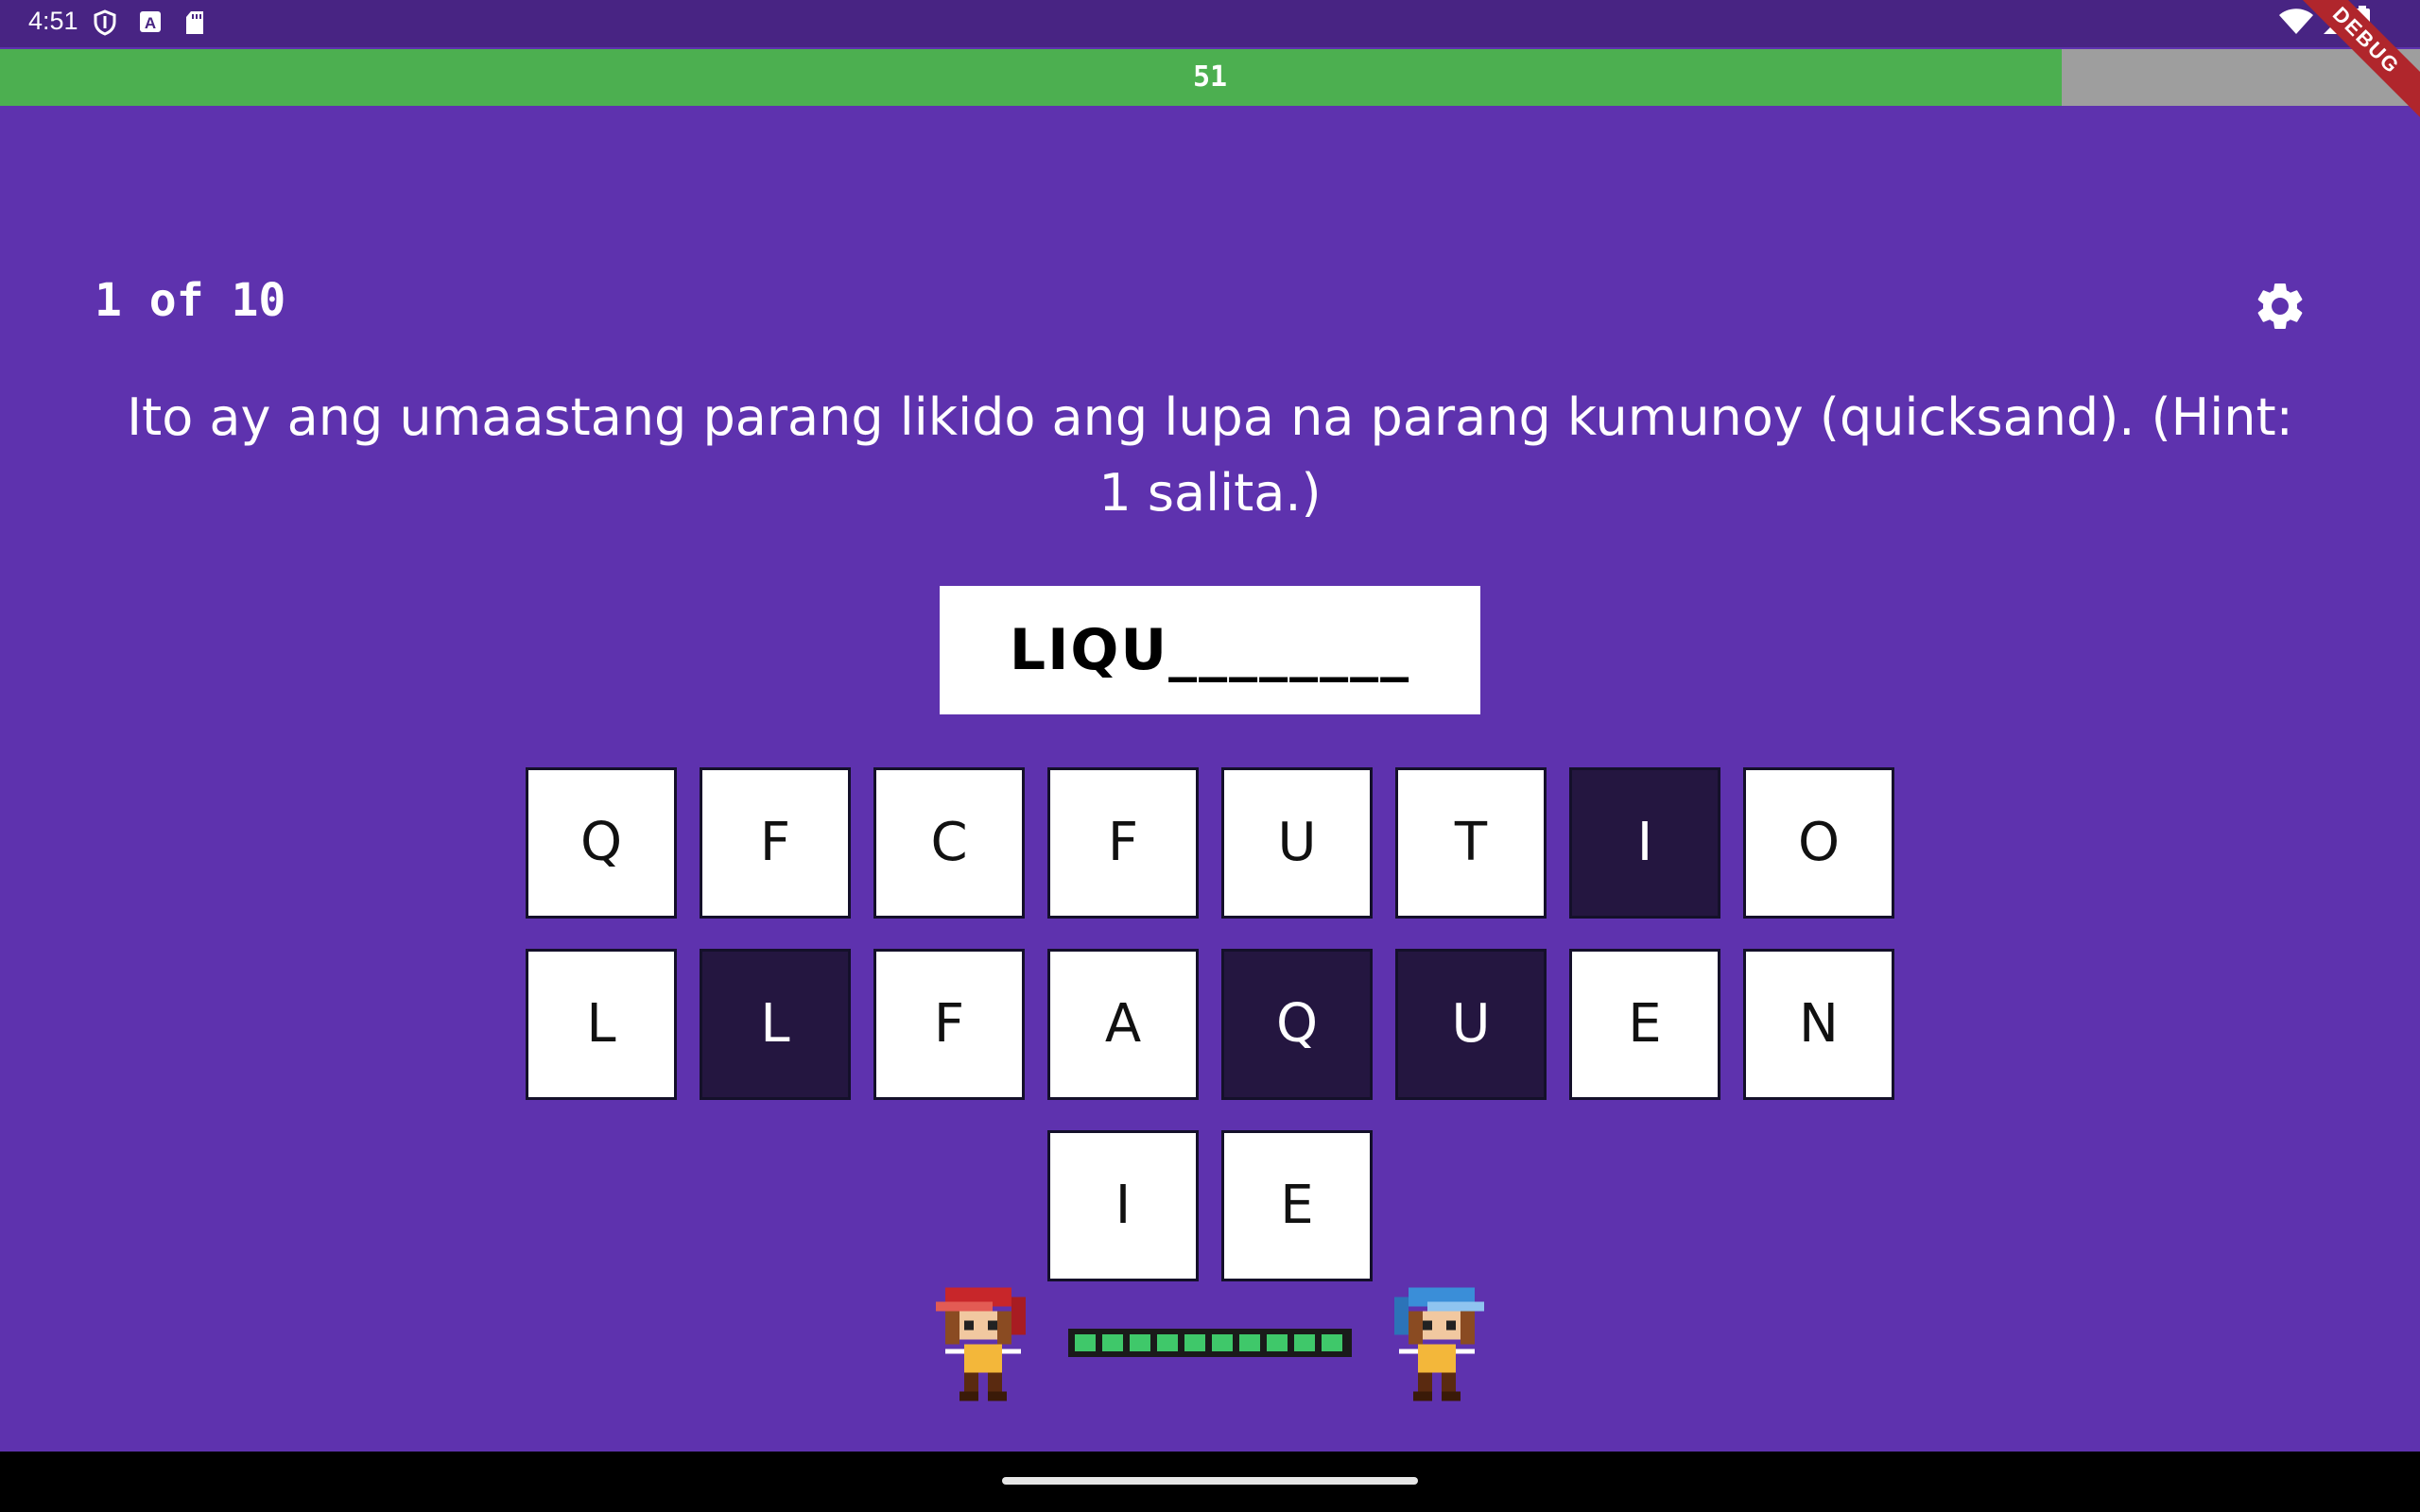 Image resolution: width=2420 pixels, height=1512 pixels. I want to click on shield-icon, so click(105, 24).